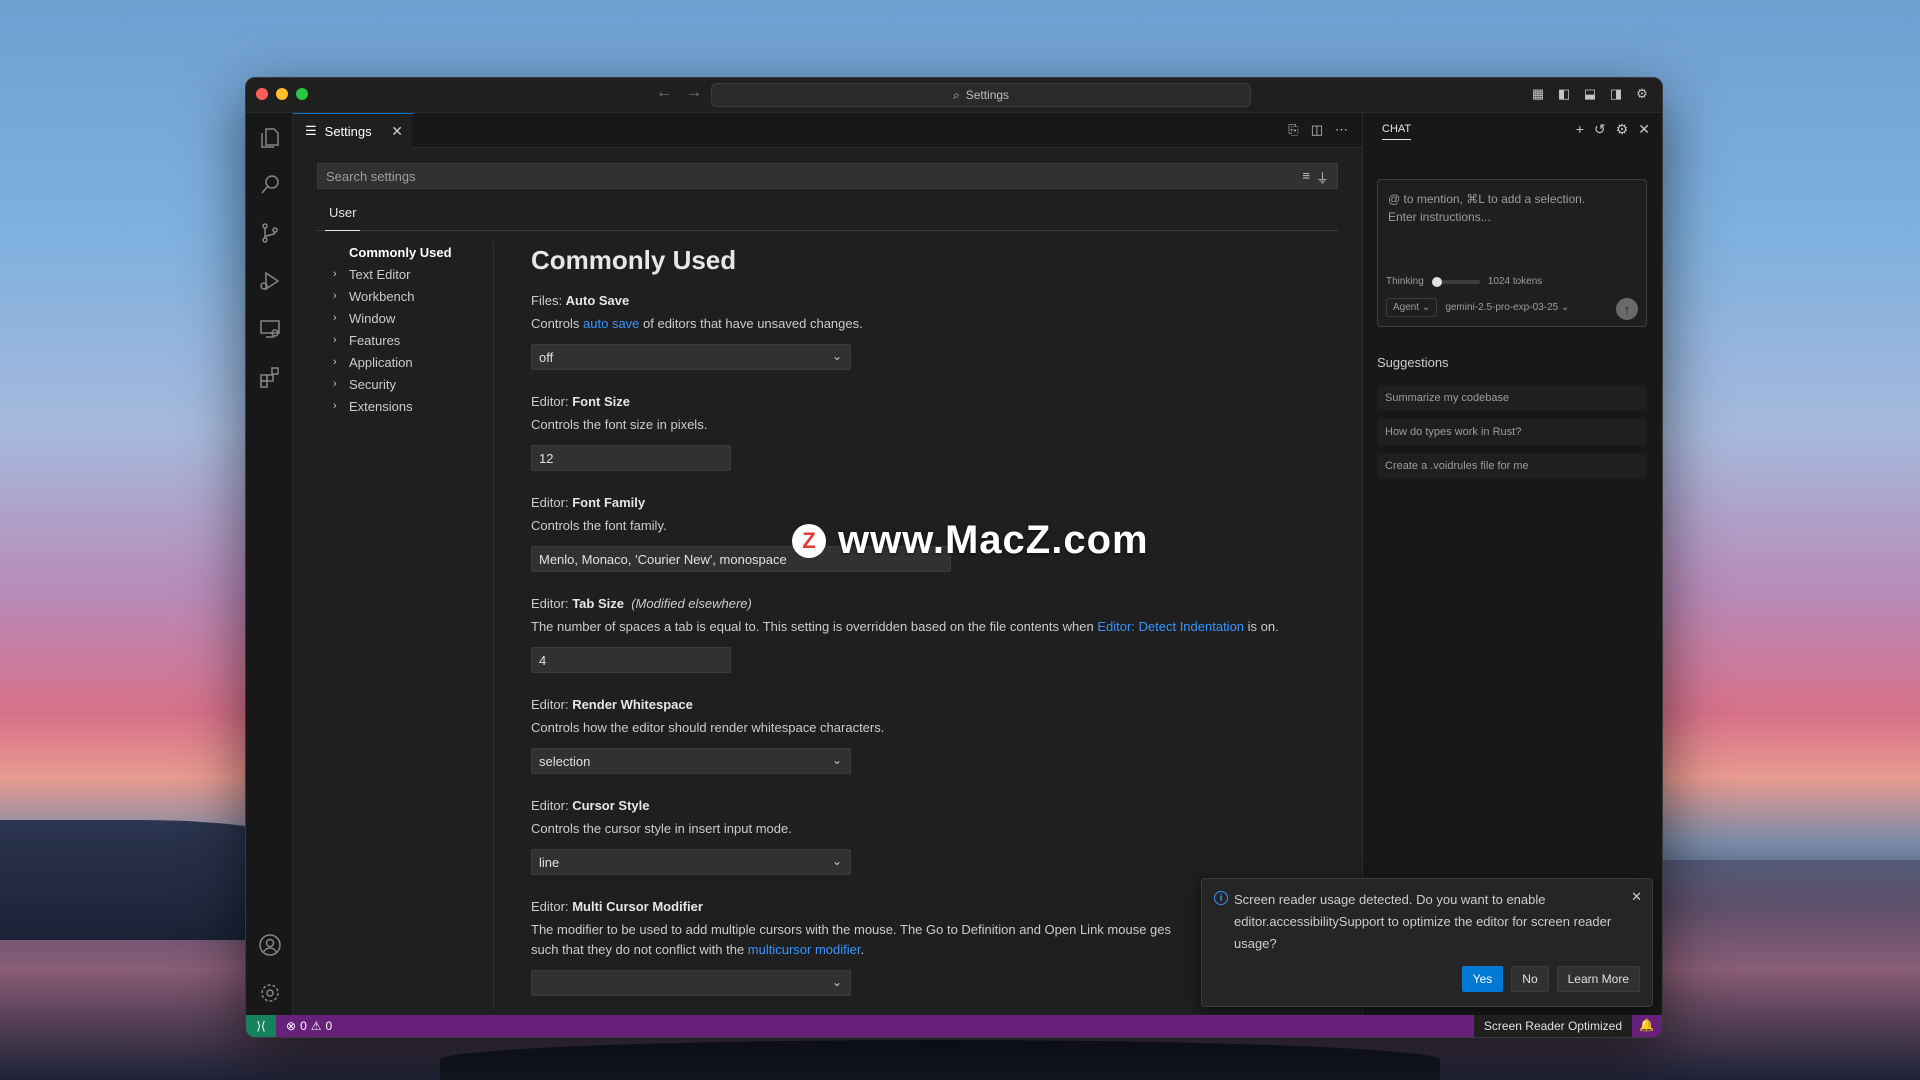 Image resolution: width=1920 pixels, height=1080 pixels. What do you see at coordinates (1293, 130) in the screenshot?
I see `open-settings-json-icon: ⎘` at bounding box center [1293, 130].